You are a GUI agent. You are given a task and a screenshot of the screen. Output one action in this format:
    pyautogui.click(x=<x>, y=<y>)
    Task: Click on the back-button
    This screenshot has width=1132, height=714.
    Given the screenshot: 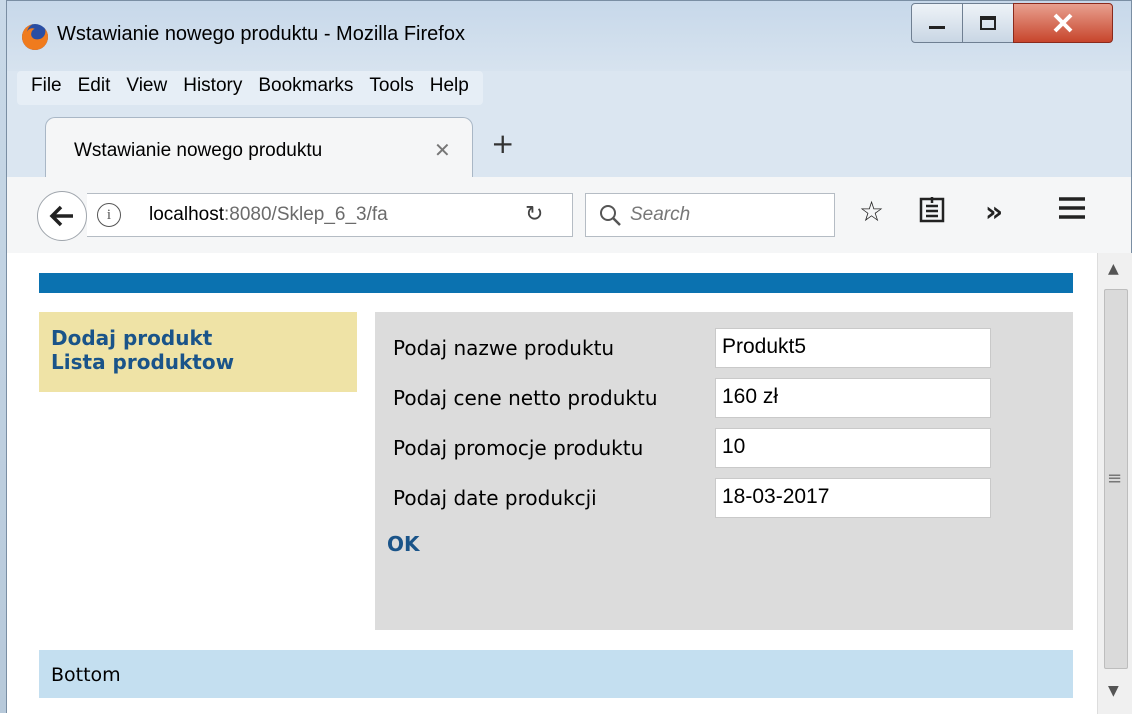 What is the action you would take?
    pyautogui.click(x=62, y=216)
    